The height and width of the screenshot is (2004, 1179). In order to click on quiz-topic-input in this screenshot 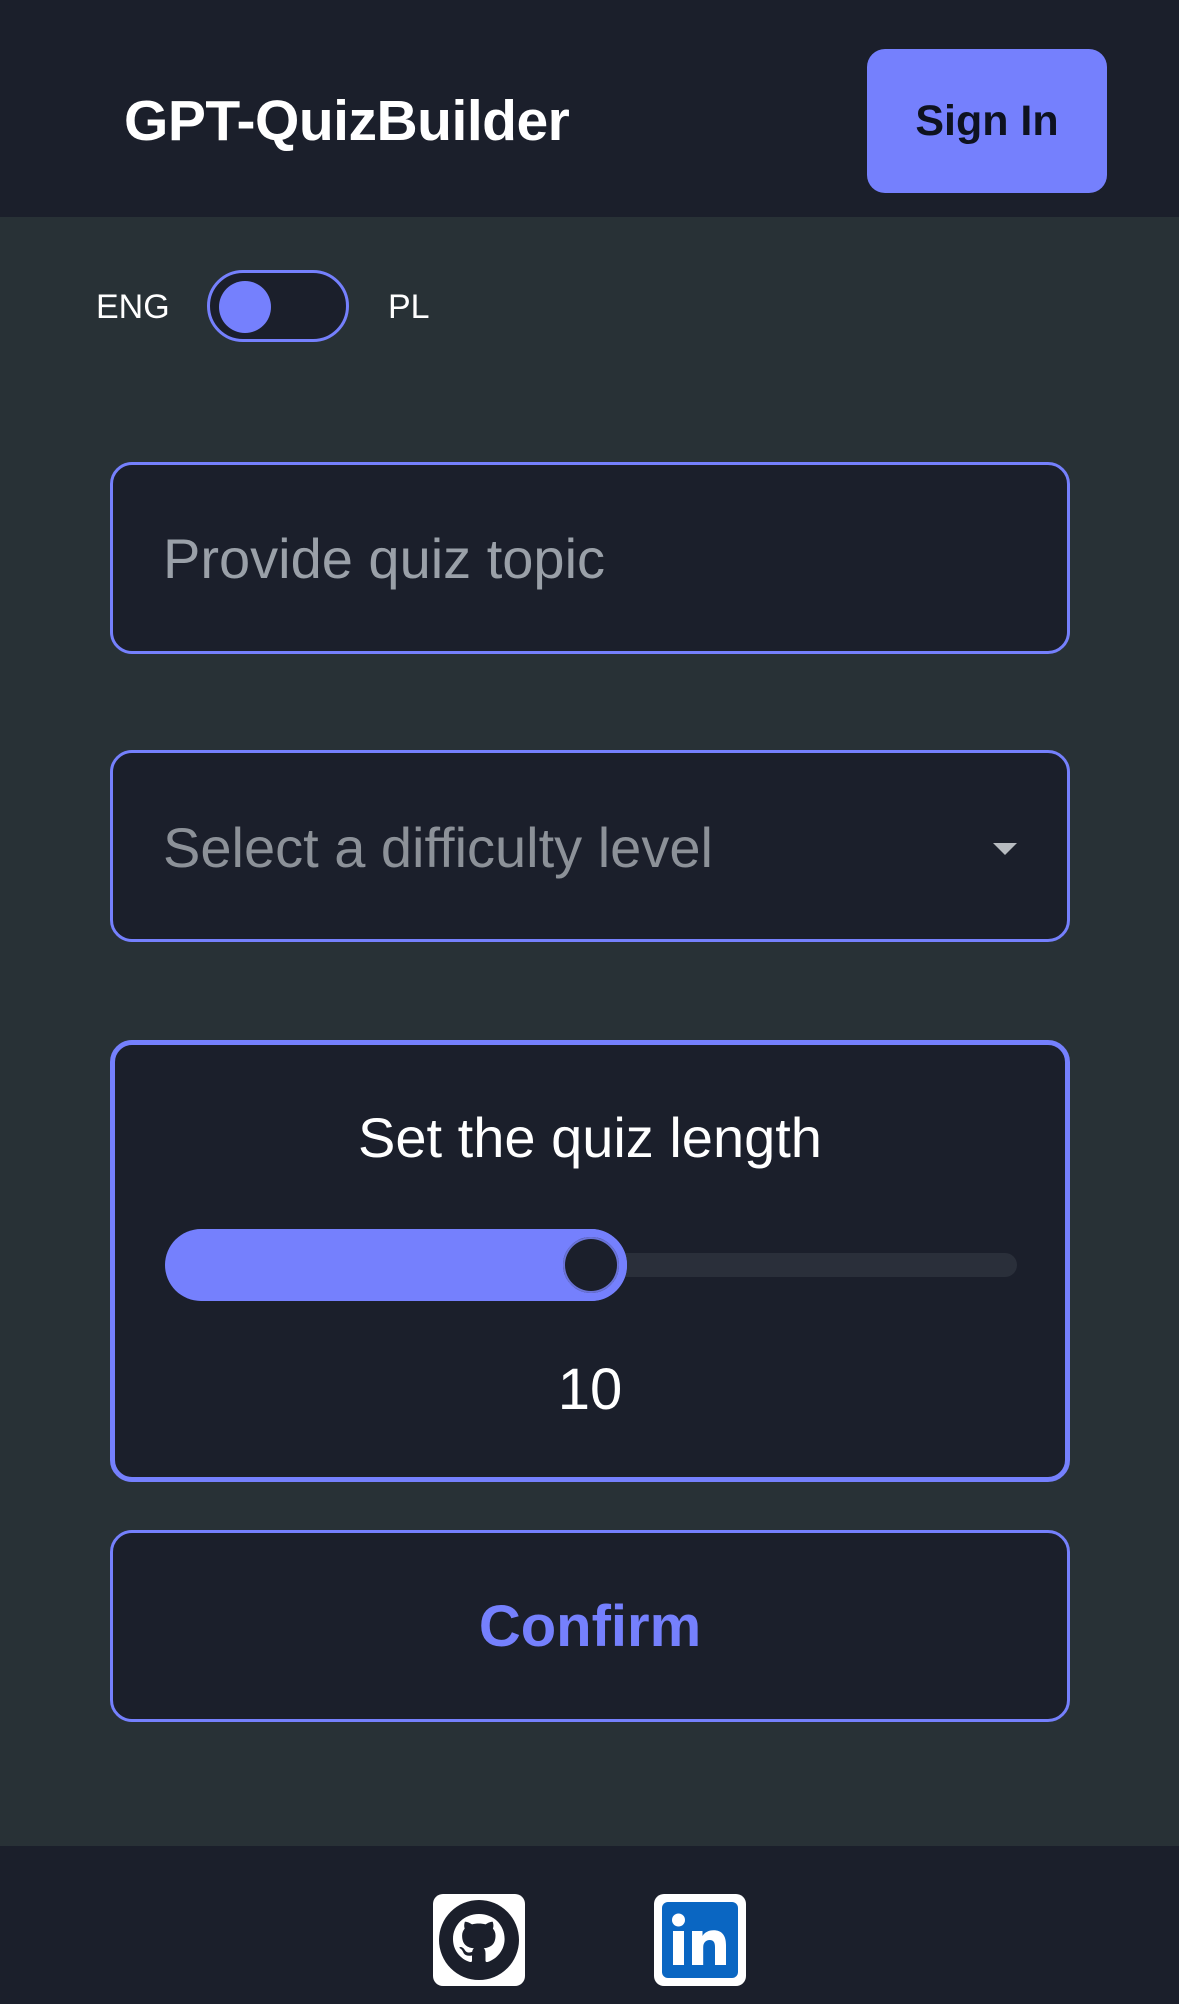, I will do `click(590, 558)`.